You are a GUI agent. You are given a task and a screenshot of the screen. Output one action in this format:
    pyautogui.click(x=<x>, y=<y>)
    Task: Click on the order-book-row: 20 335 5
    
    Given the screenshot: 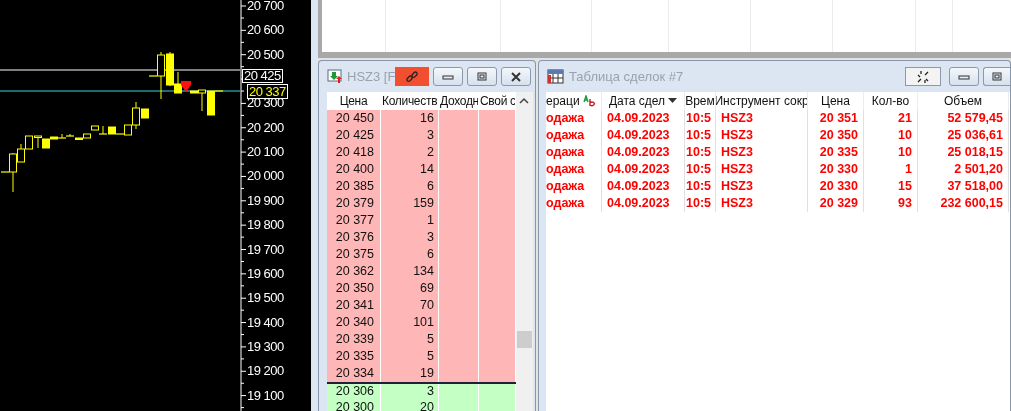 What is the action you would take?
    pyautogui.click(x=421, y=356)
    